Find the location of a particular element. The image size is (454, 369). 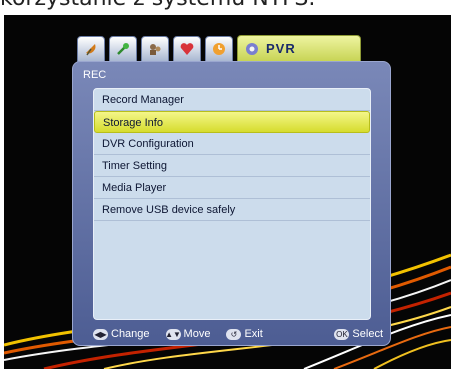

ok-icon: OK is located at coordinates (342, 334).